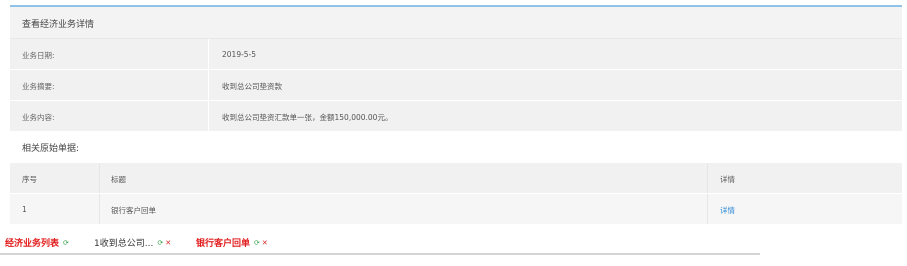  What do you see at coordinates (58, 25) in the screenshot?
I see `panel-title: 查看经济业务详情` at bounding box center [58, 25].